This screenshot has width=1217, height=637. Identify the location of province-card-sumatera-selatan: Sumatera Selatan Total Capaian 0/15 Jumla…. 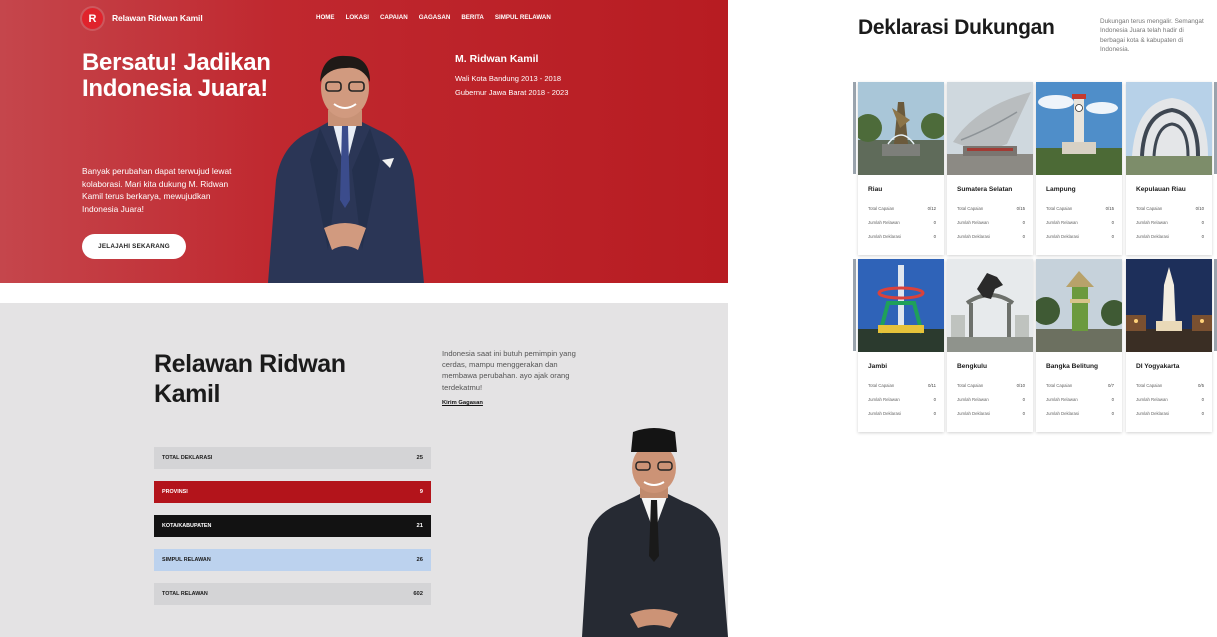
(990, 168).